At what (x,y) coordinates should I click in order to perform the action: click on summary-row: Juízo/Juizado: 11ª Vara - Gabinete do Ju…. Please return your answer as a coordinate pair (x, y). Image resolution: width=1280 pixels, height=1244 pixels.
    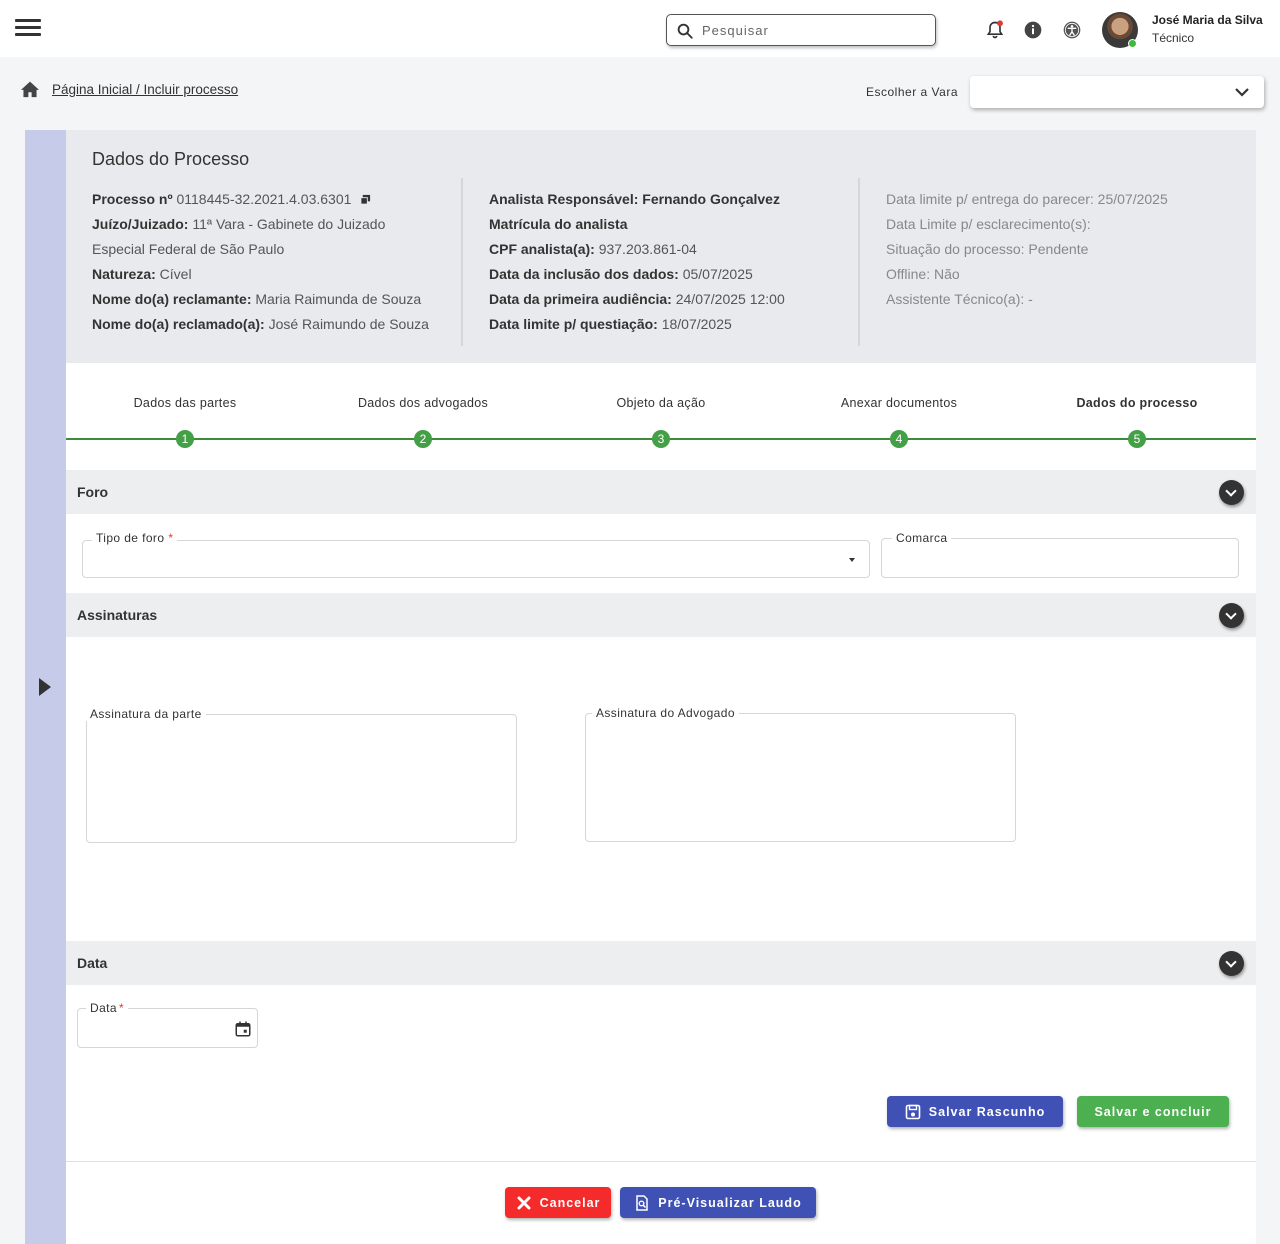
    Looking at the image, I should click on (239, 224).